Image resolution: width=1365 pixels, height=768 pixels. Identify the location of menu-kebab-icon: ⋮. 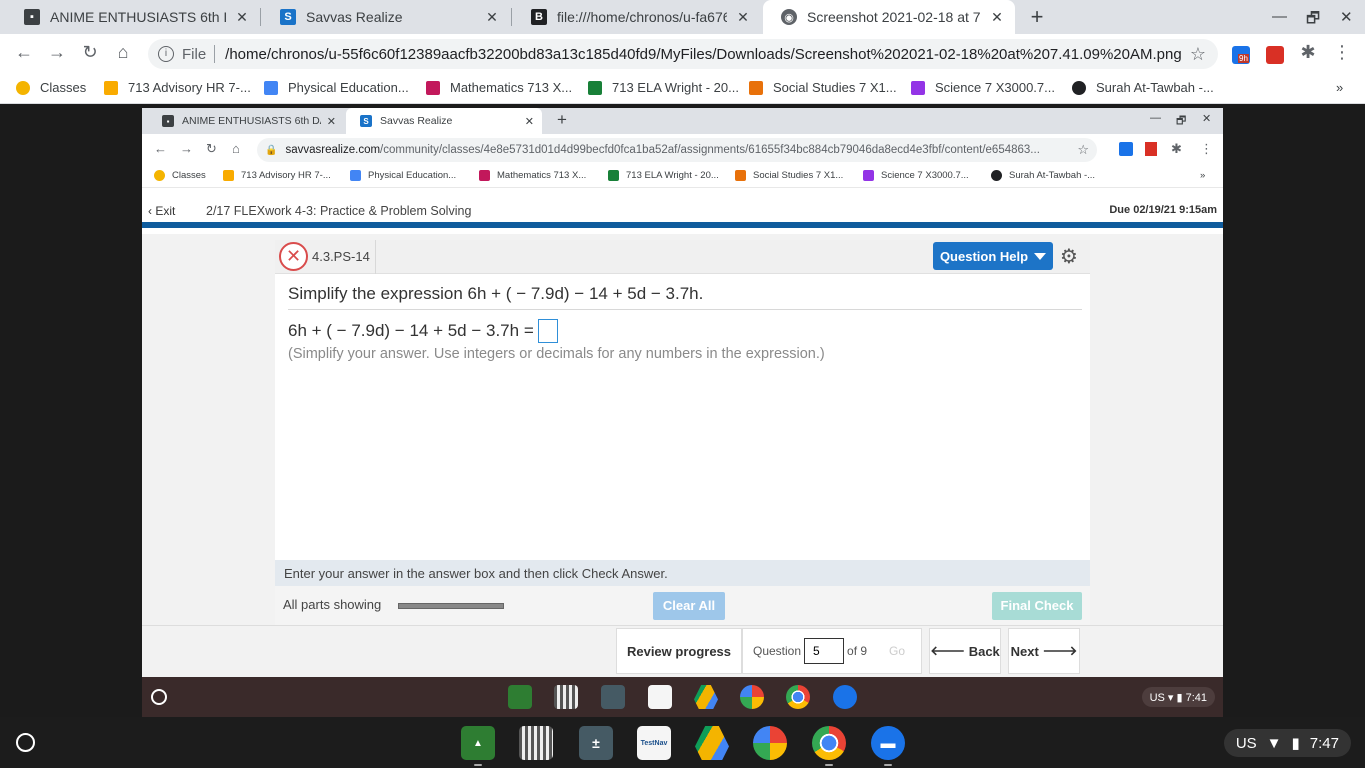
(1342, 52).